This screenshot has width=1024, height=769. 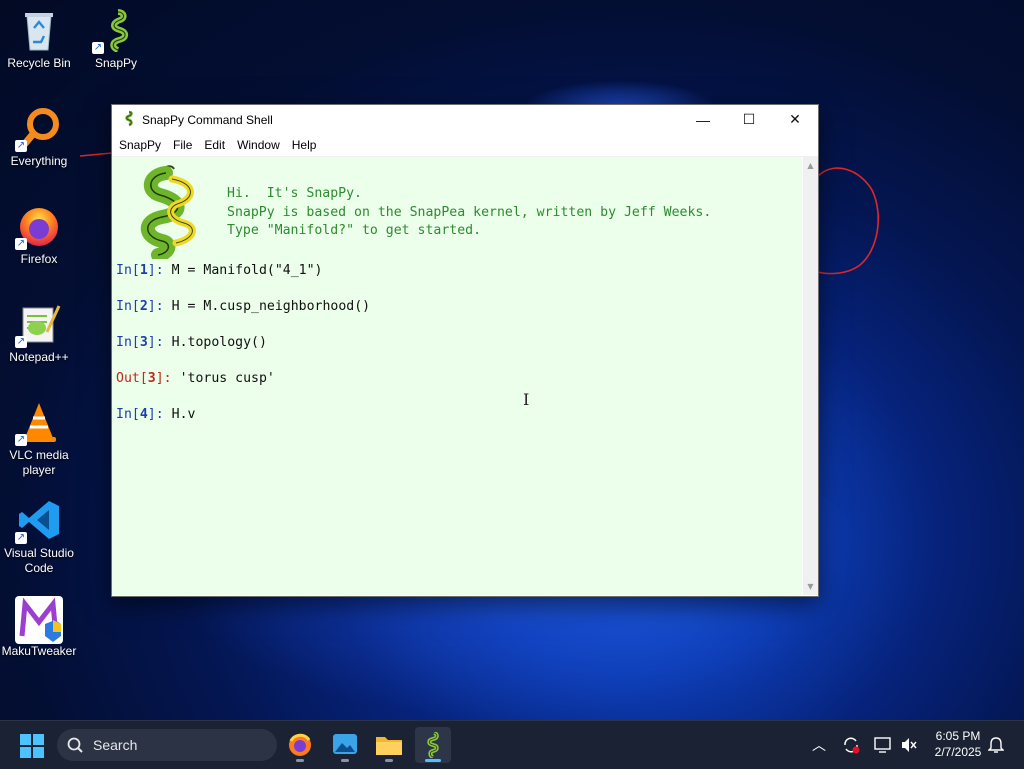 I want to click on makutweaker-icon, so click(x=39, y=620).